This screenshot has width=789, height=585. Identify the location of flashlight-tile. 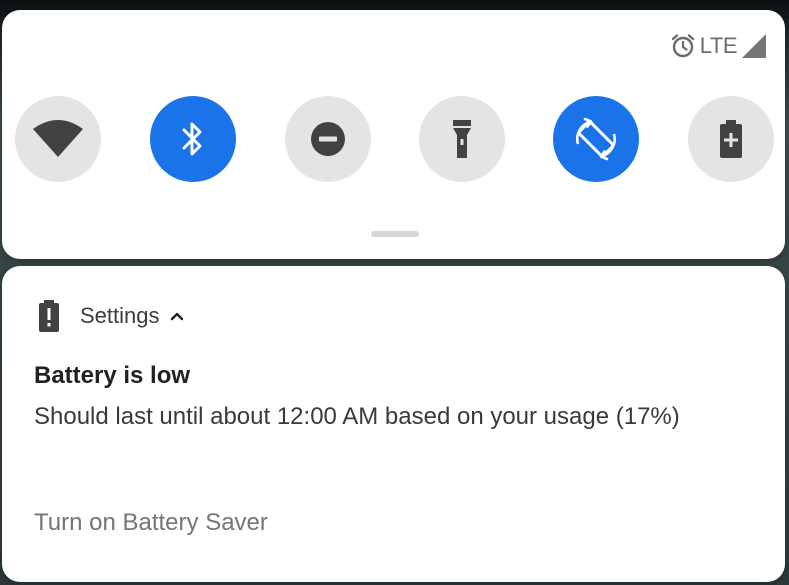
(462, 139).